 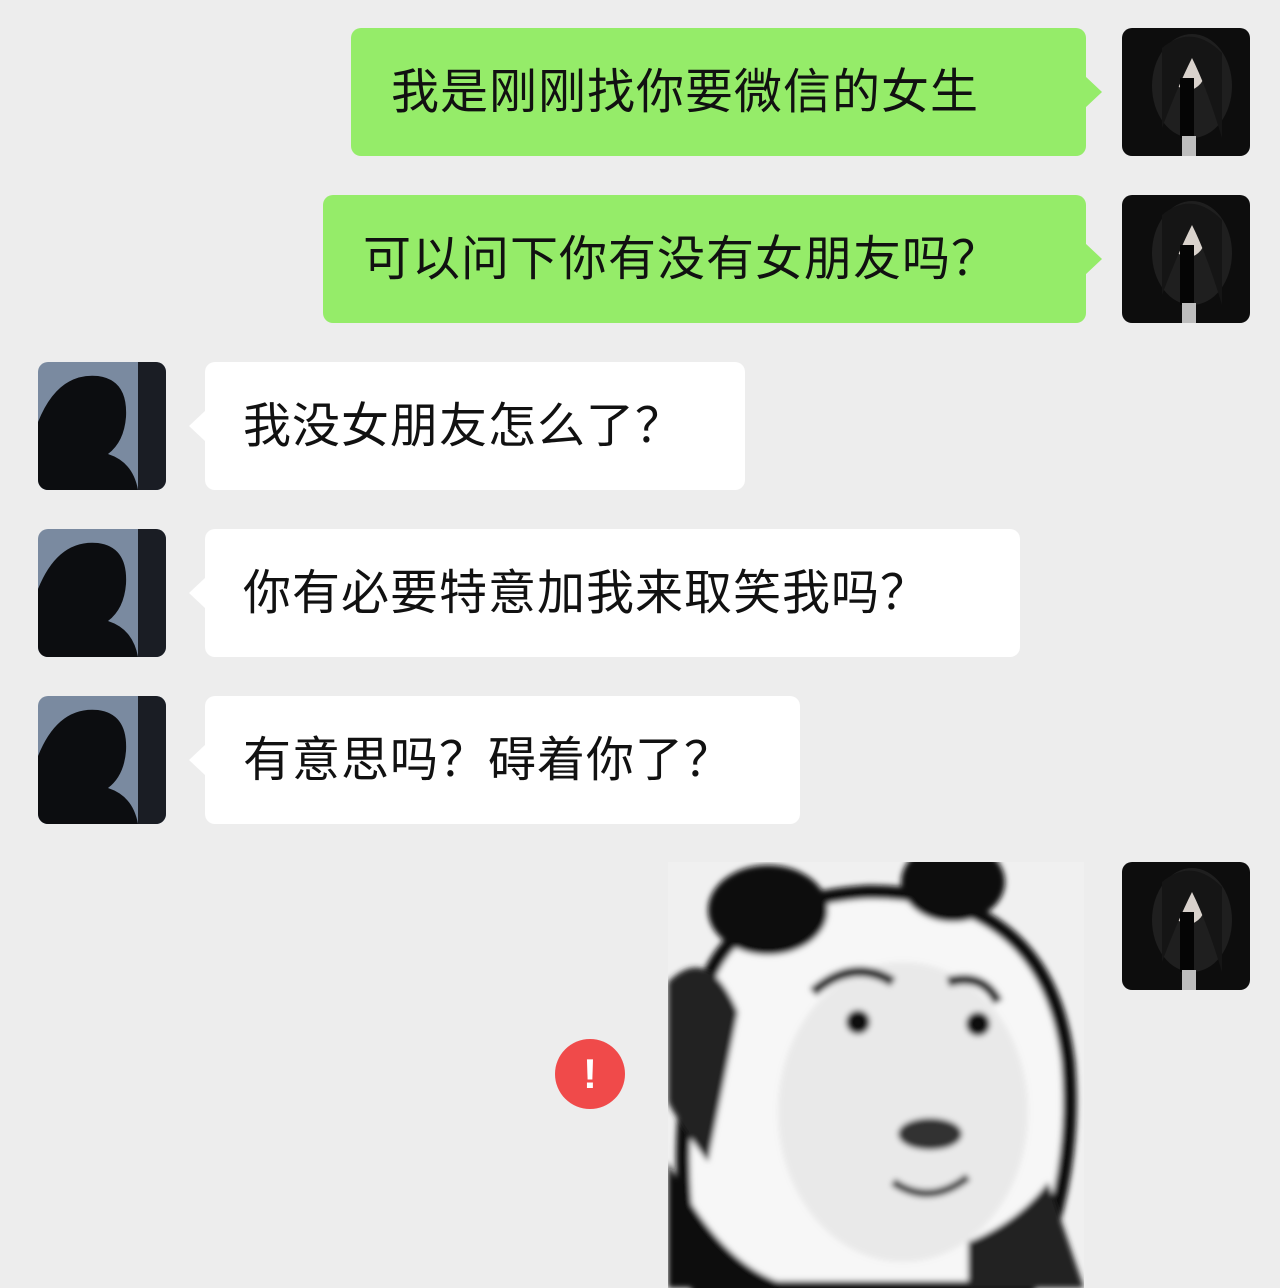 I want to click on panda-face-icon, so click(x=876, y=1075).